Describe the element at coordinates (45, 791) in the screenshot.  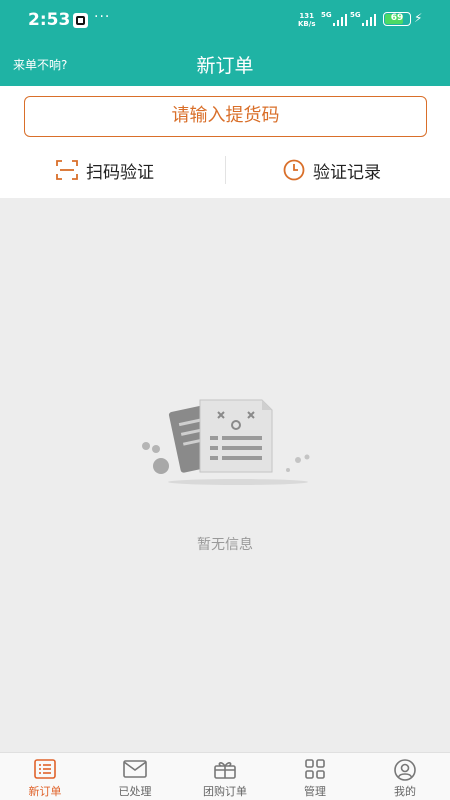
I see `tab-label: 新订单` at that location.